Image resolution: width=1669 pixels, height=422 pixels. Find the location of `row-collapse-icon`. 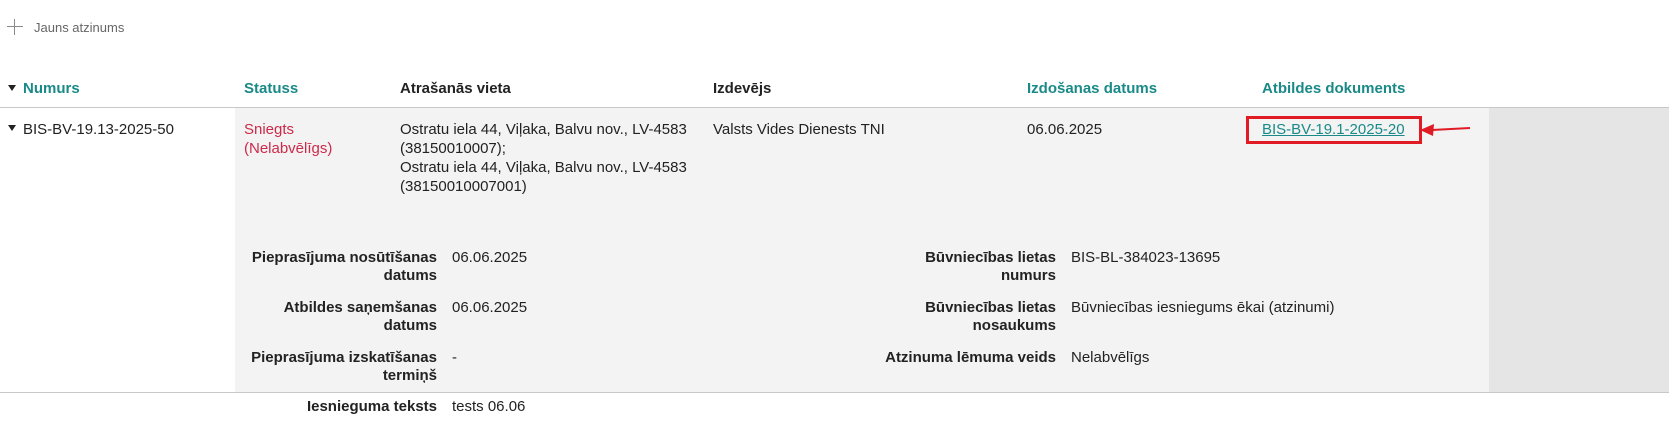

row-collapse-icon is located at coordinates (12, 128).